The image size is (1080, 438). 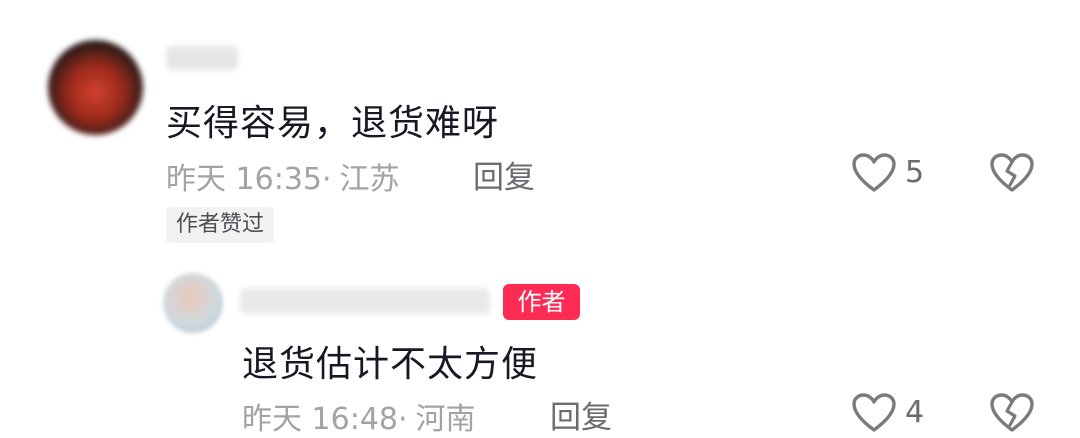 What do you see at coordinates (915, 412) in the screenshot?
I see `reply-like-count: 4` at bounding box center [915, 412].